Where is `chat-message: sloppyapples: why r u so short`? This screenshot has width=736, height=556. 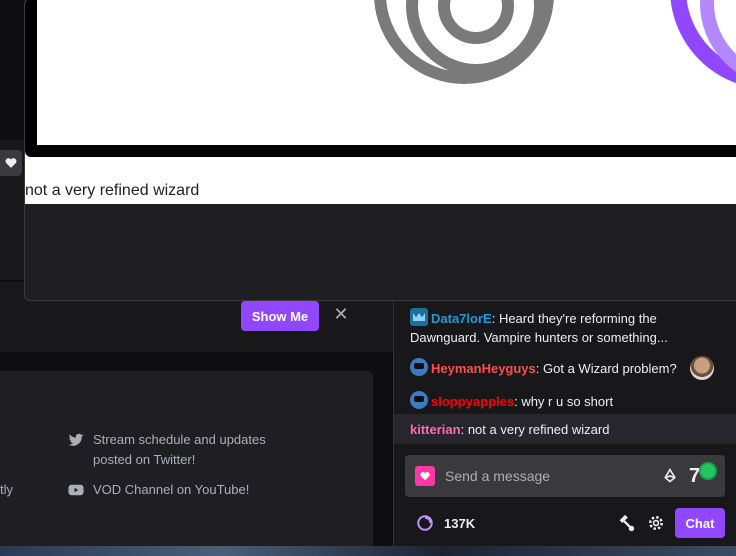 chat-message: sloppyapples: why r u so short is located at coordinates (566, 401).